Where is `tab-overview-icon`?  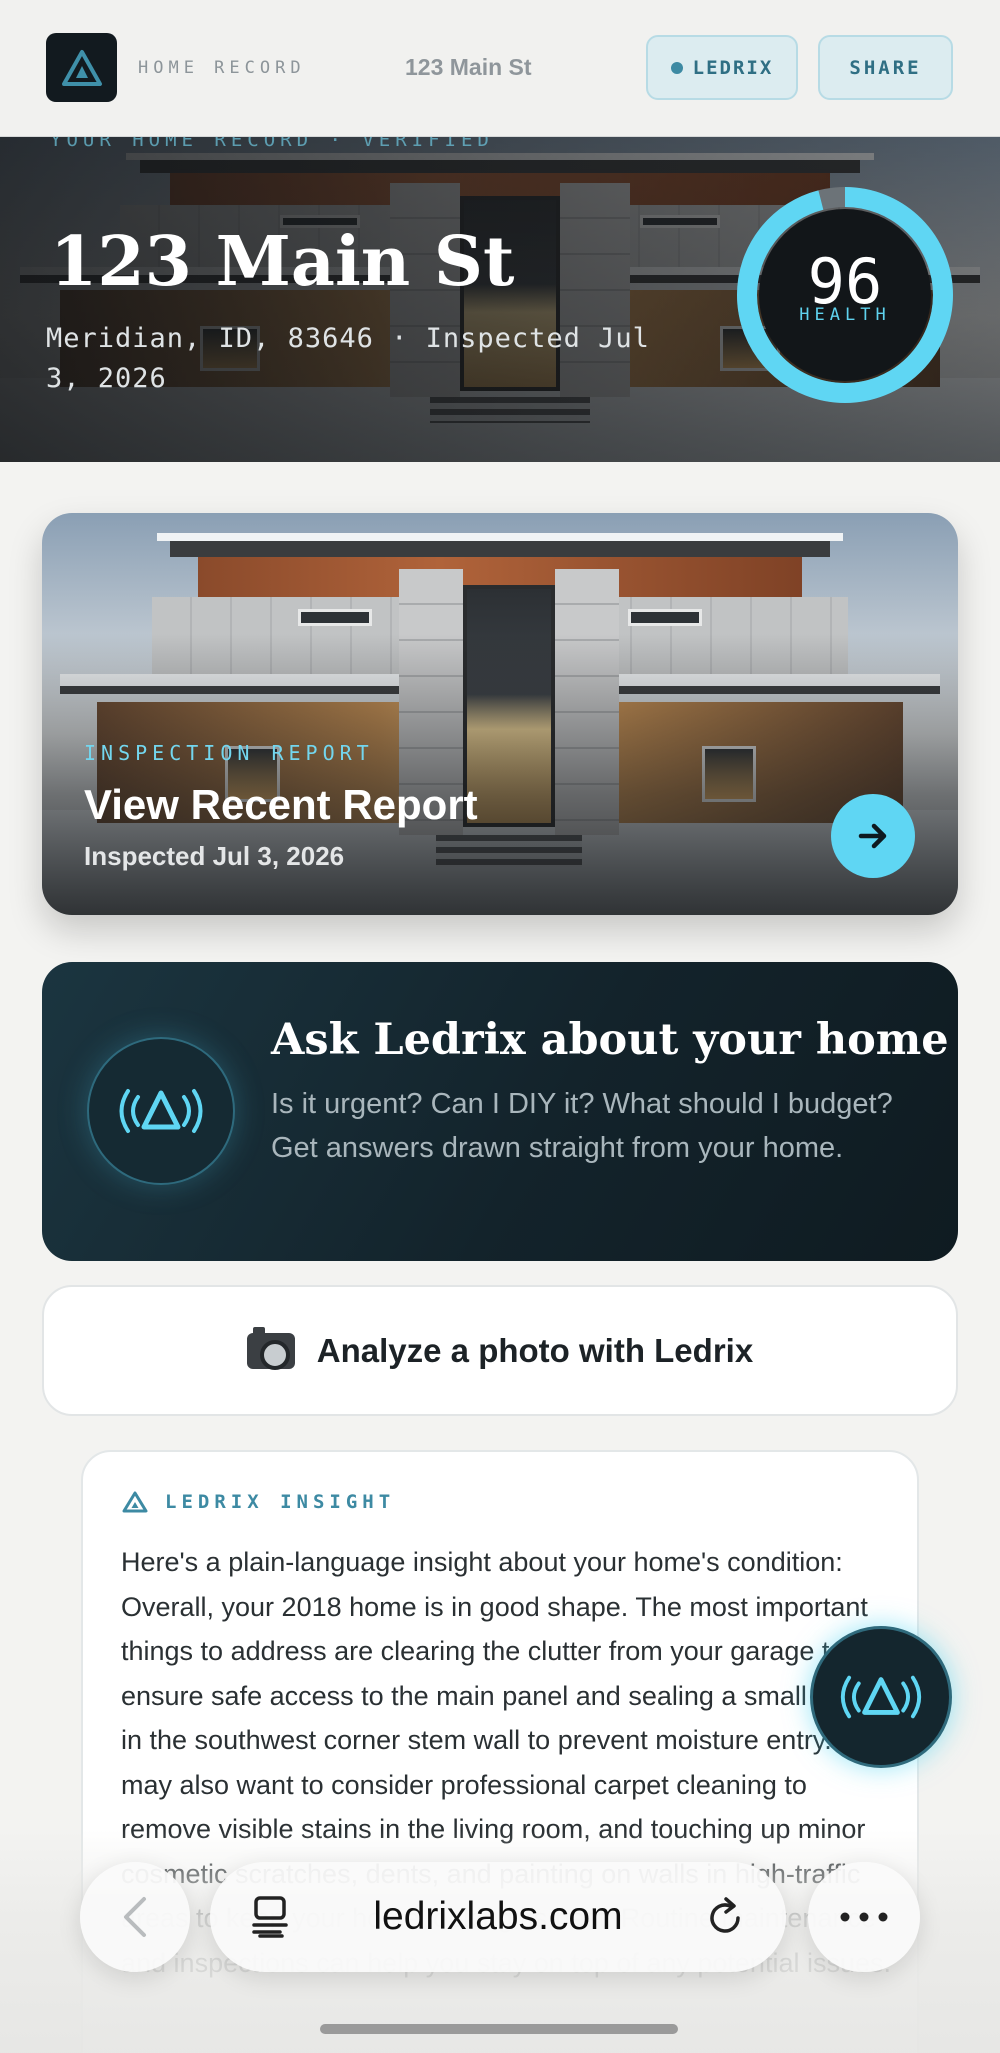 tab-overview-icon is located at coordinates (270, 1917).